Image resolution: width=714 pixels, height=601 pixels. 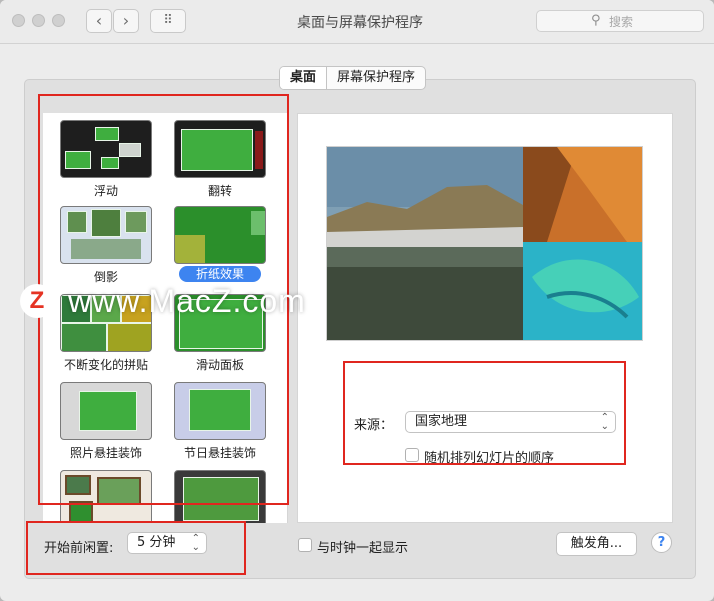 I want to click on close-window-button, so click(x=18, y=20).